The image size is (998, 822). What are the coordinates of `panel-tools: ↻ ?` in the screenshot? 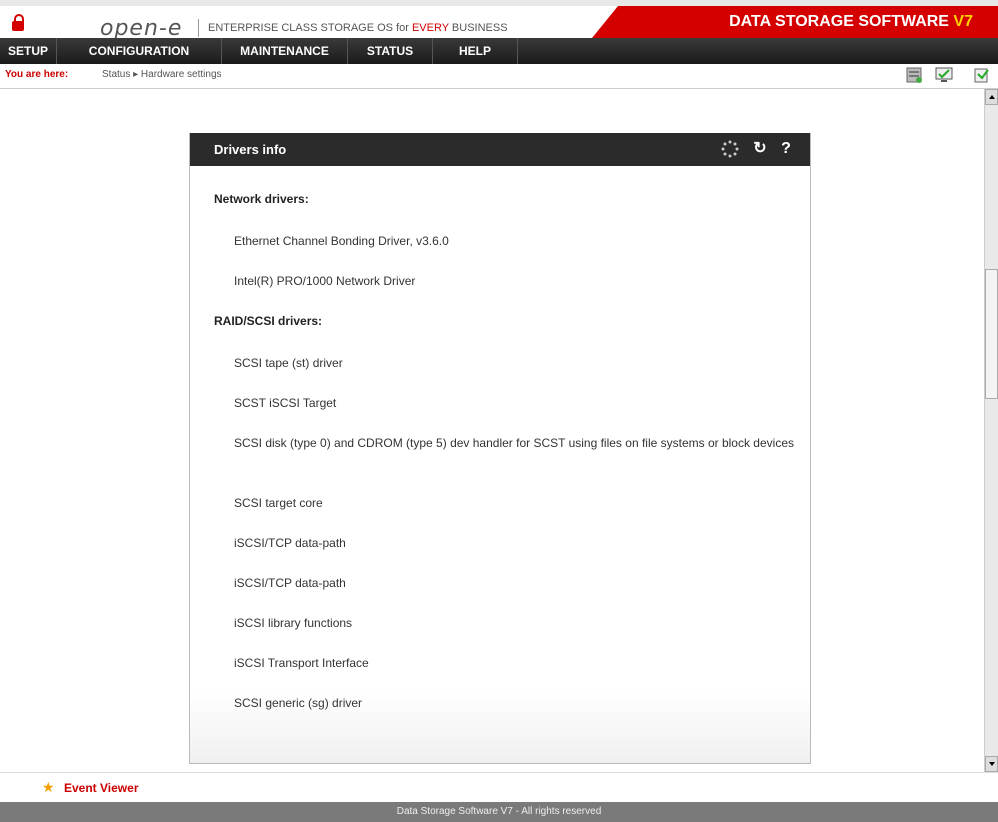 It's located at (760, 150).